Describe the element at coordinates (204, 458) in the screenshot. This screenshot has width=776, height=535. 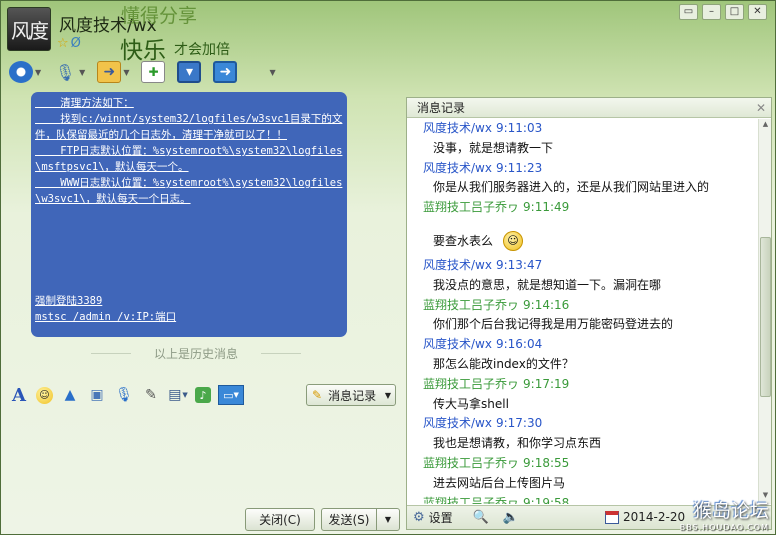
I see `message-input` at that location.